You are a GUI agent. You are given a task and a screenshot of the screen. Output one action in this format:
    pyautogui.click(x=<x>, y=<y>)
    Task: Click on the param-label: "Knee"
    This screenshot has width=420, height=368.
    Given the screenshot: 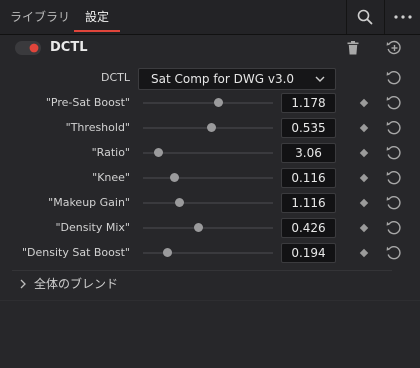 What is the action you would take?
    pyautogui.click(x=111, y=177)
    